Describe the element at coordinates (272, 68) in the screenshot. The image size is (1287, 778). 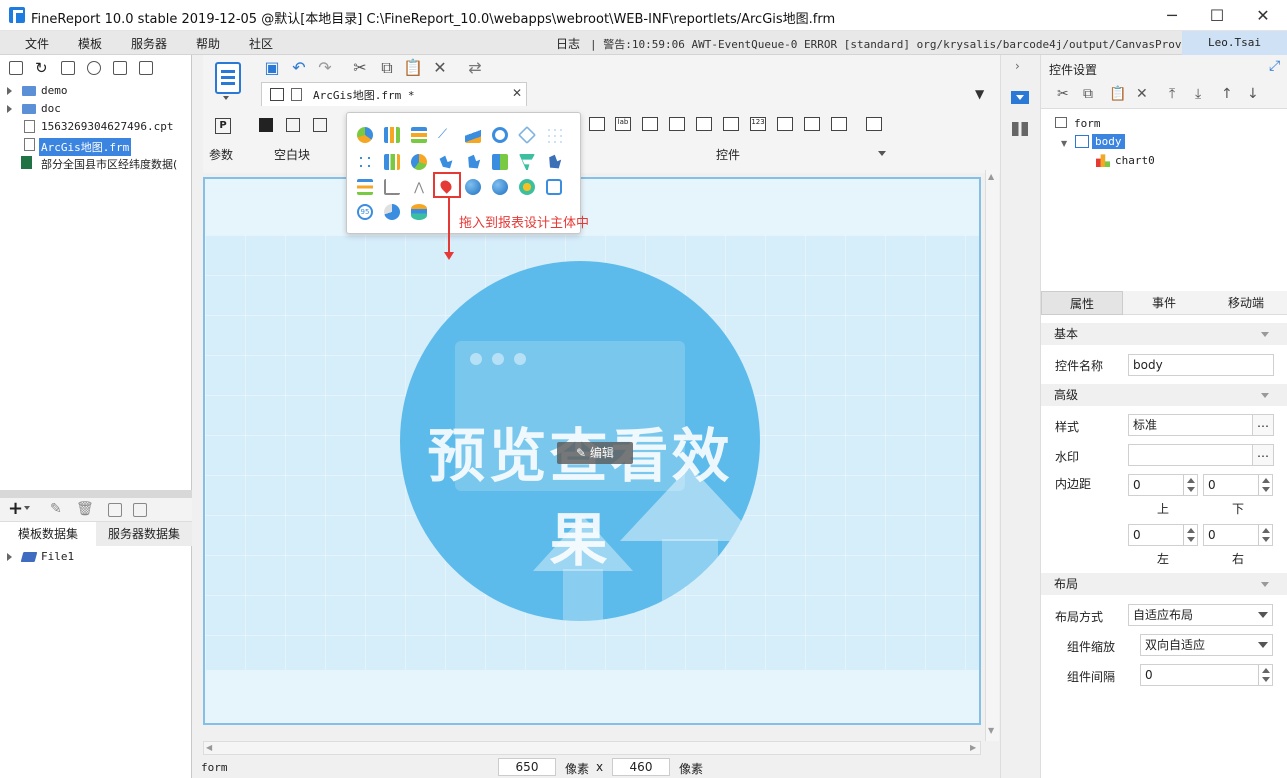
I see `save-icon: ▣` at that location.